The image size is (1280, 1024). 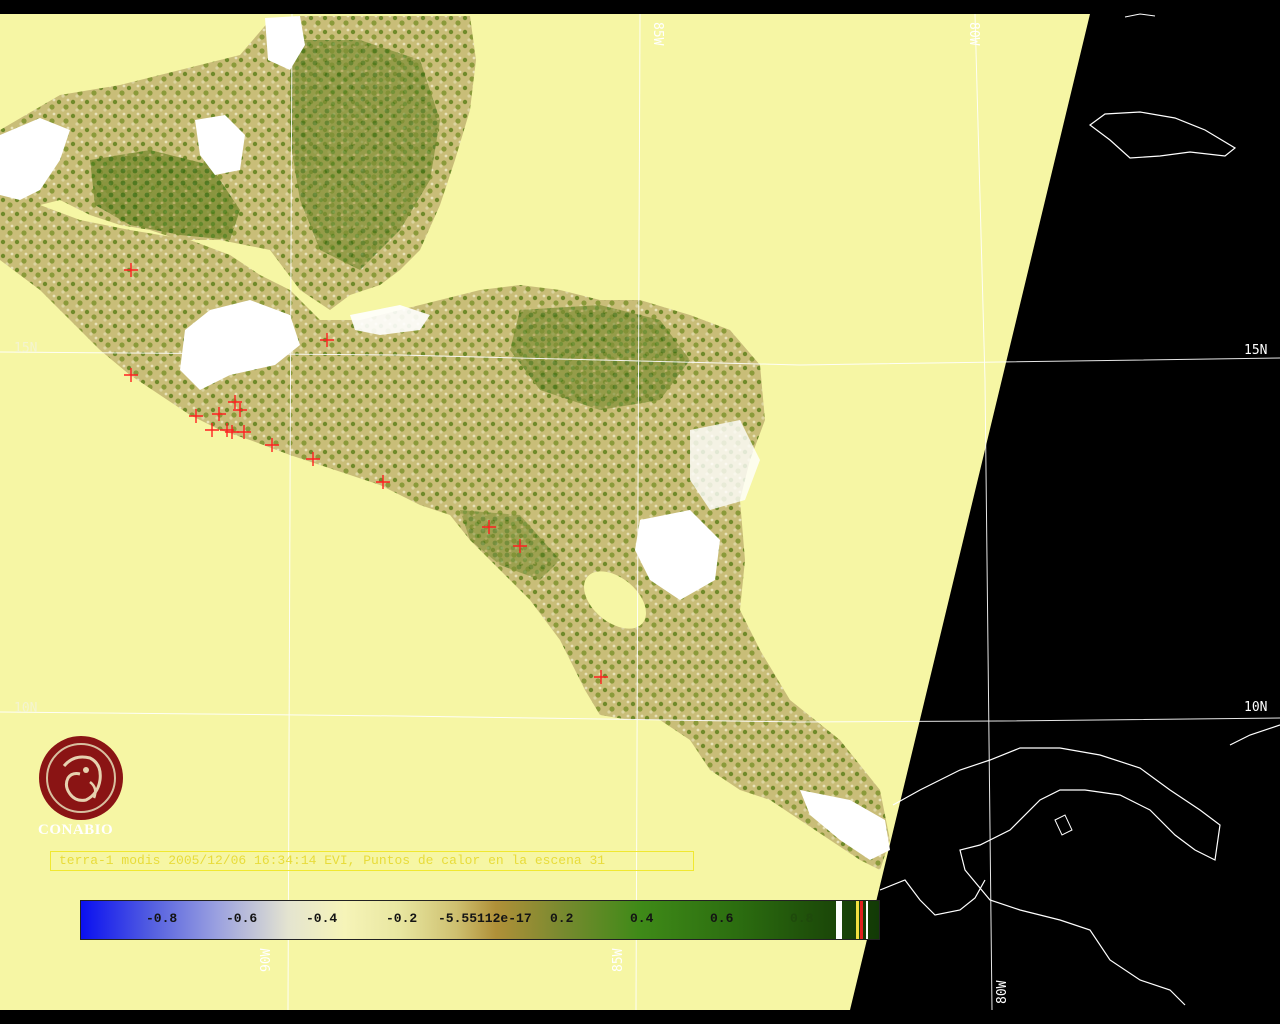 I want to click on colorbar-tick-label: 0.2, so click(x=562, y=918).